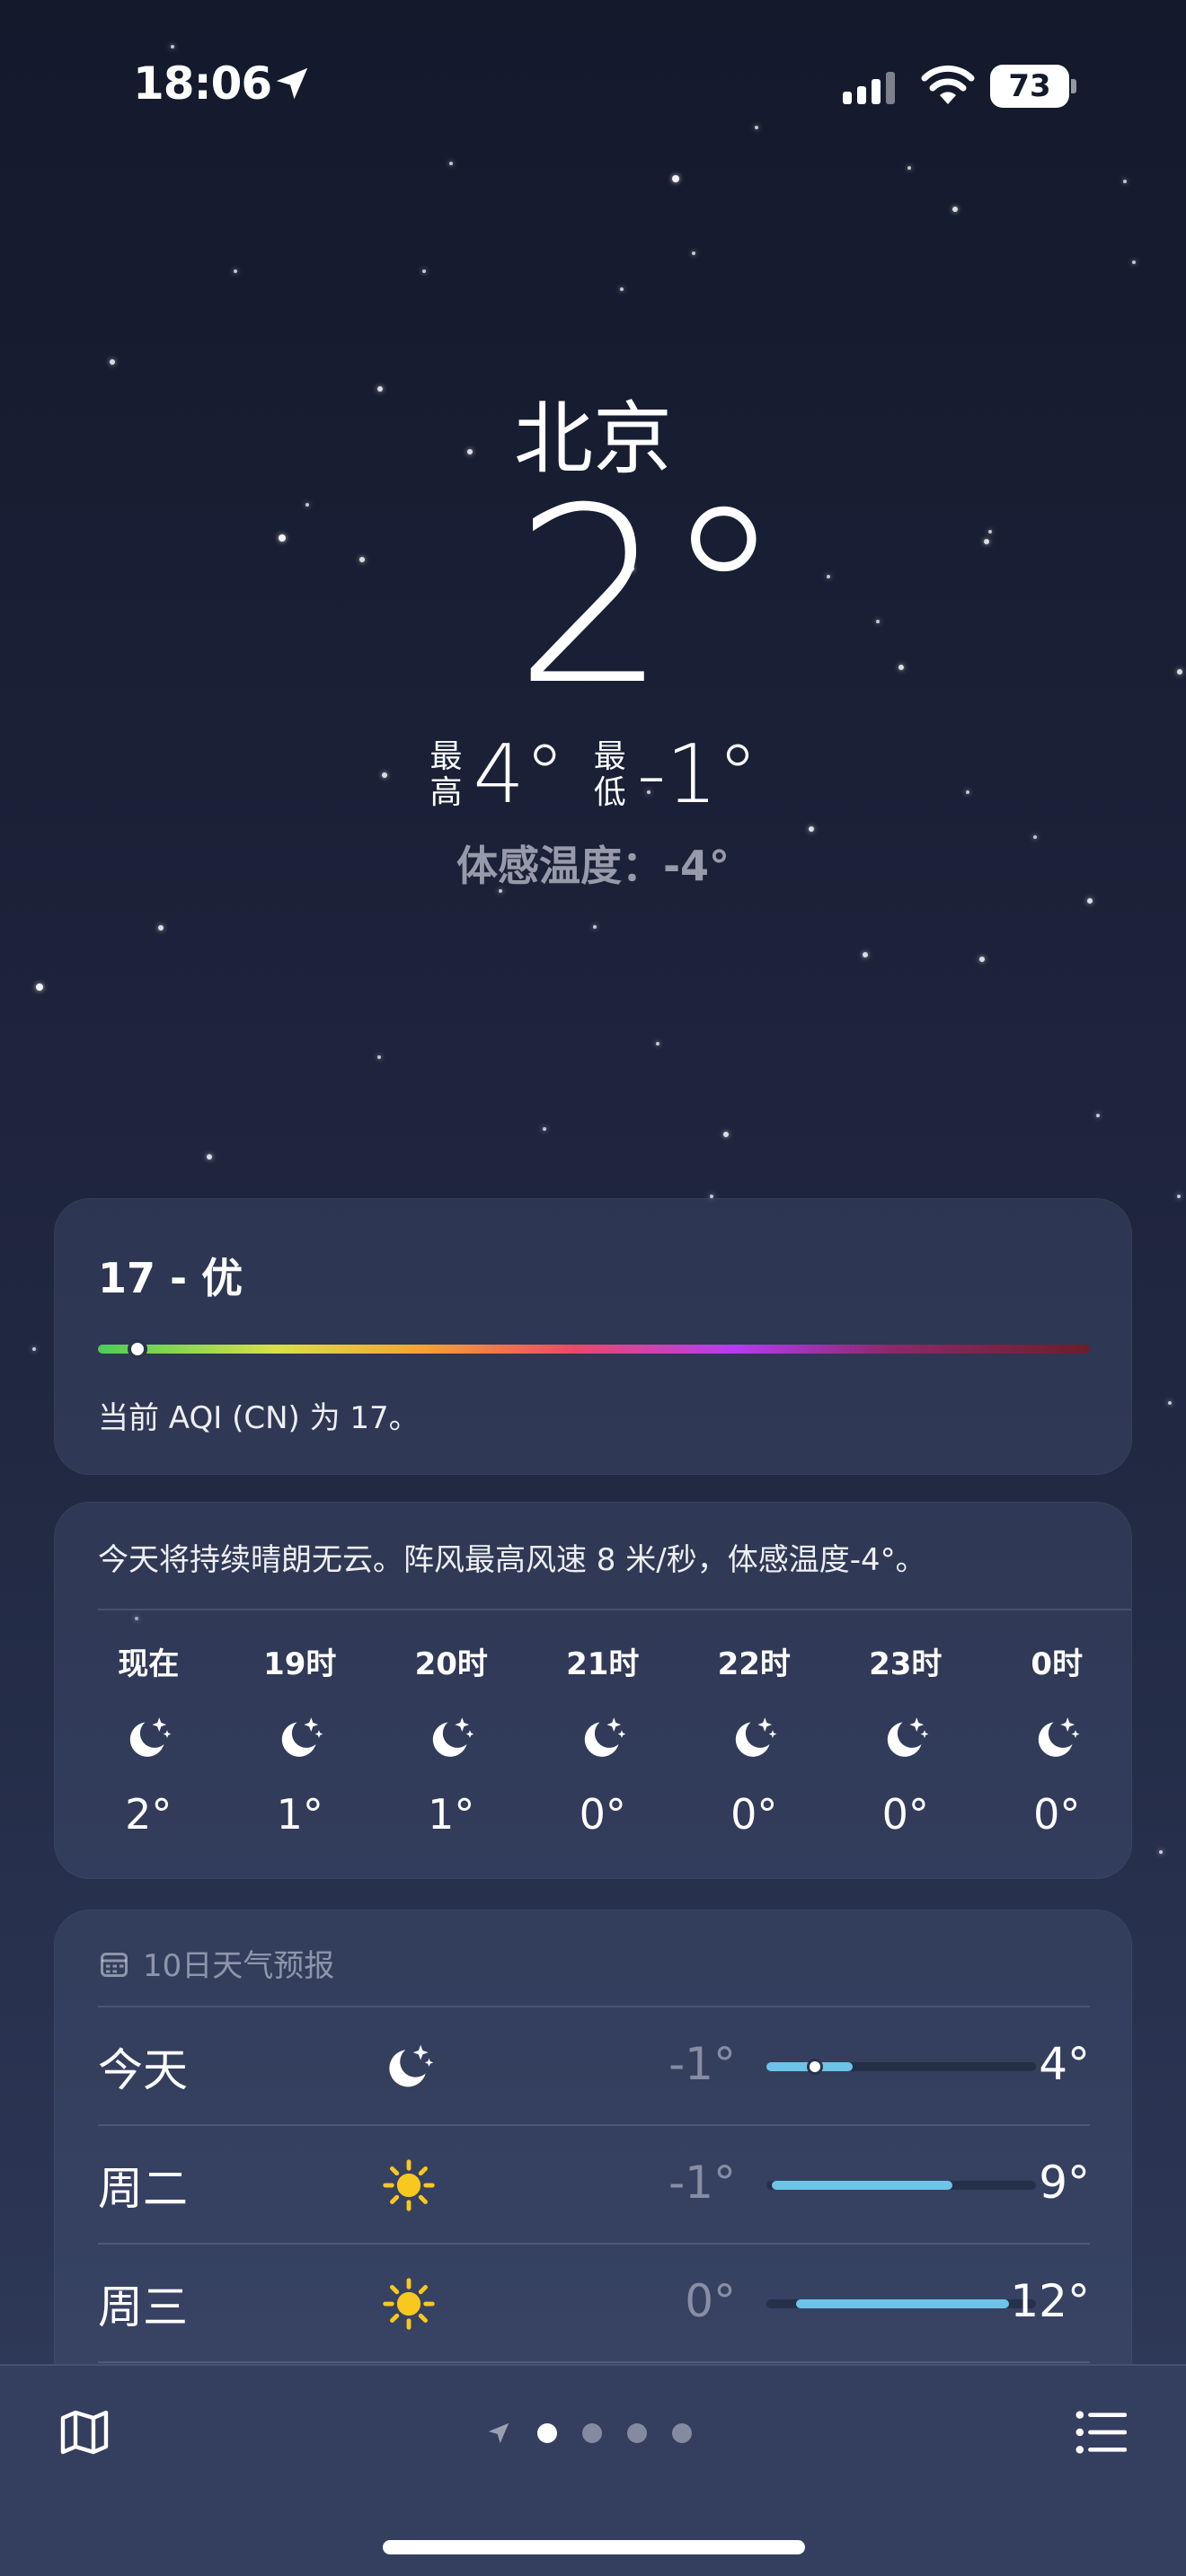  I want to click on daily-row: 周二 -1° 9°, so click(594, 2182).